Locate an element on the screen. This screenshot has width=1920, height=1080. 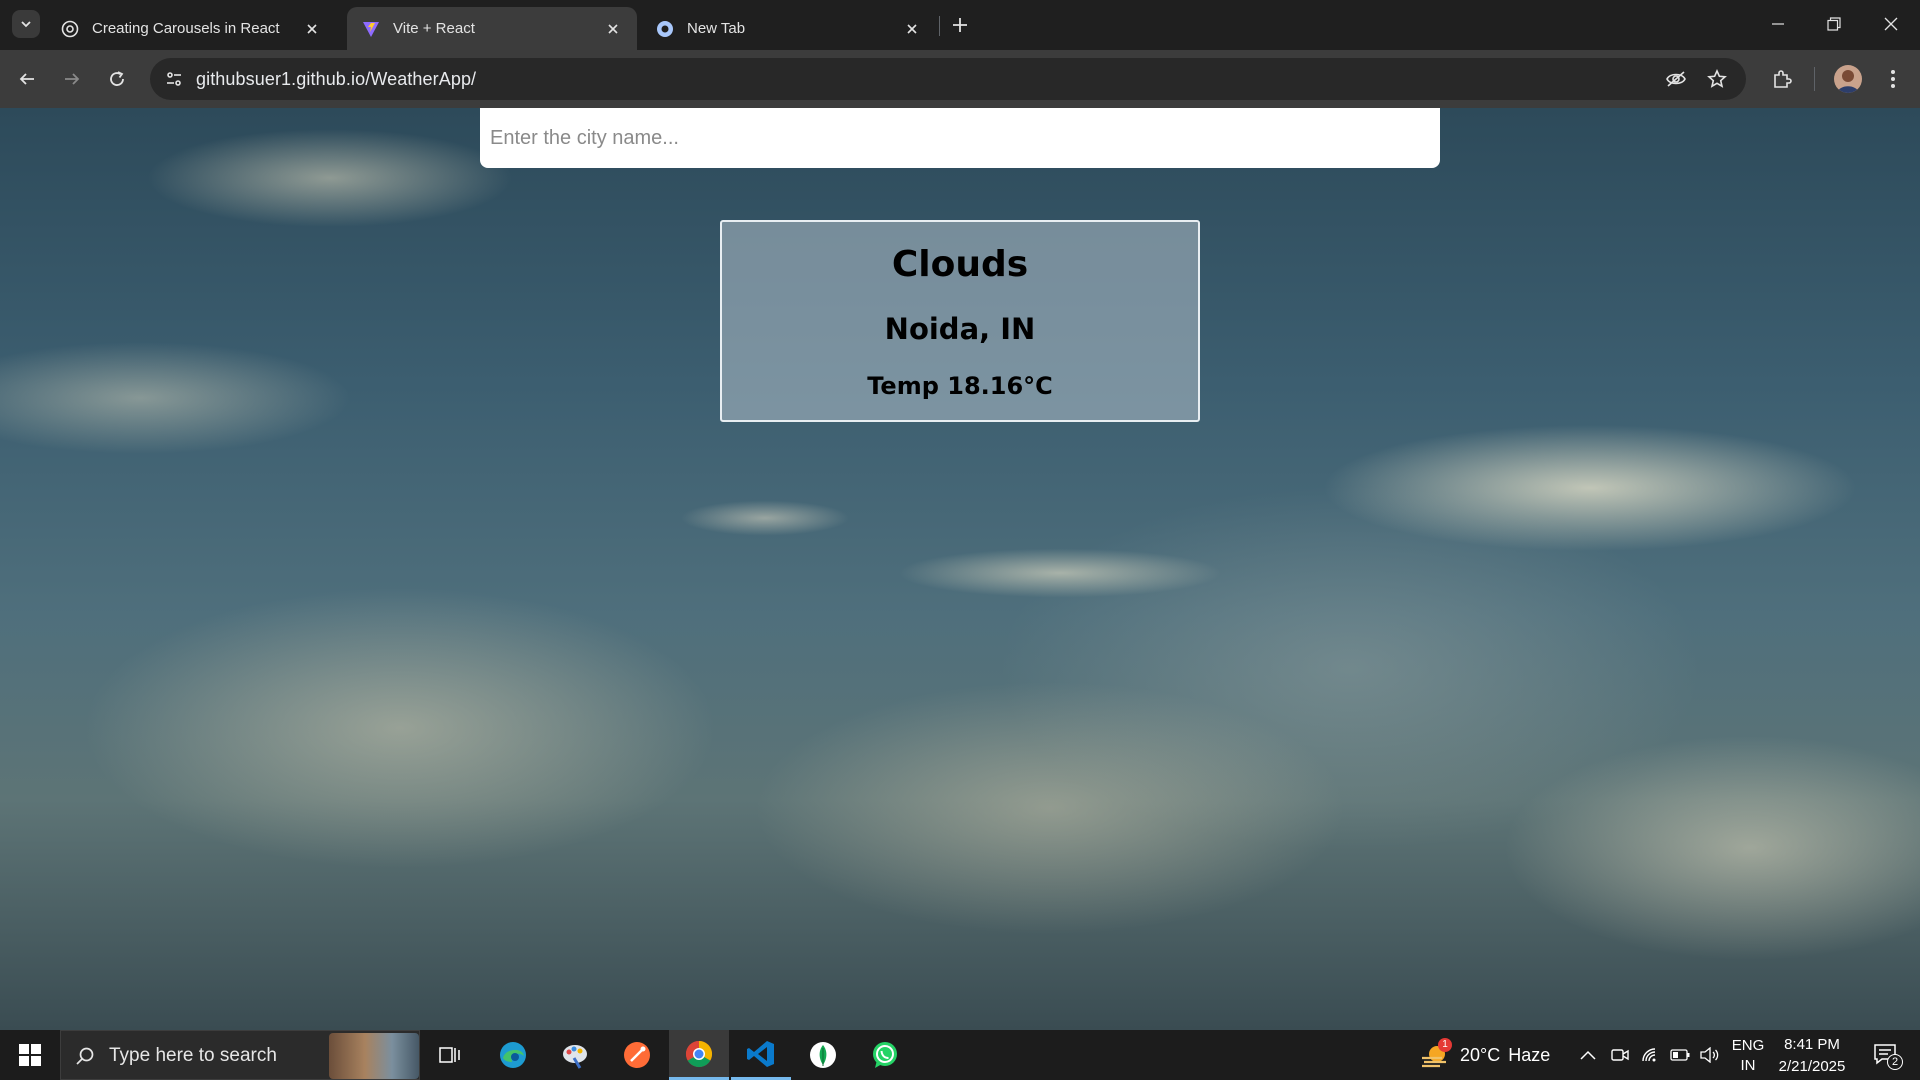
edge-icon is located at coordinates (513, 1055).